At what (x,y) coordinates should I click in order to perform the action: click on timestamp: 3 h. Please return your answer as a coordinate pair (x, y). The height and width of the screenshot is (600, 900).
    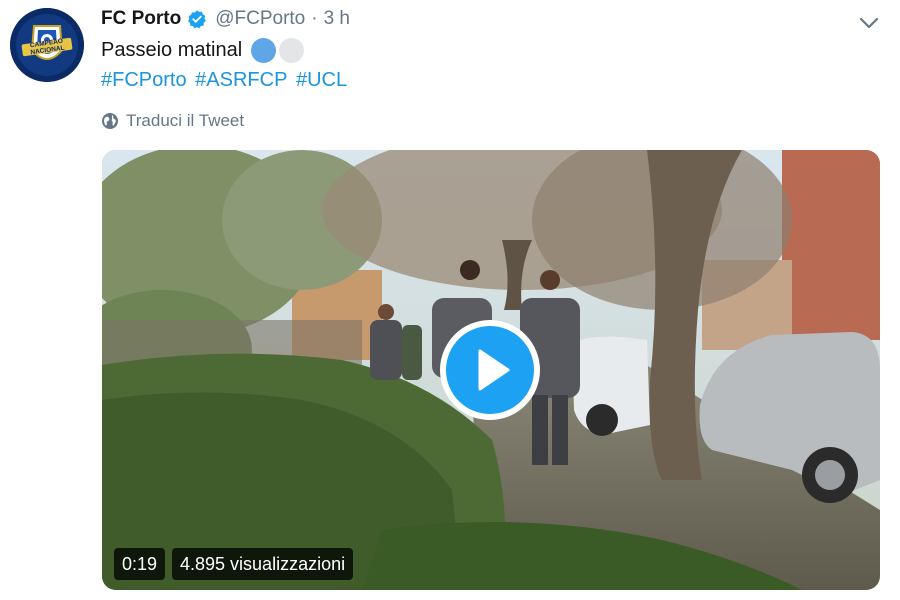
    Looking at the image, I should click on (337, 19).